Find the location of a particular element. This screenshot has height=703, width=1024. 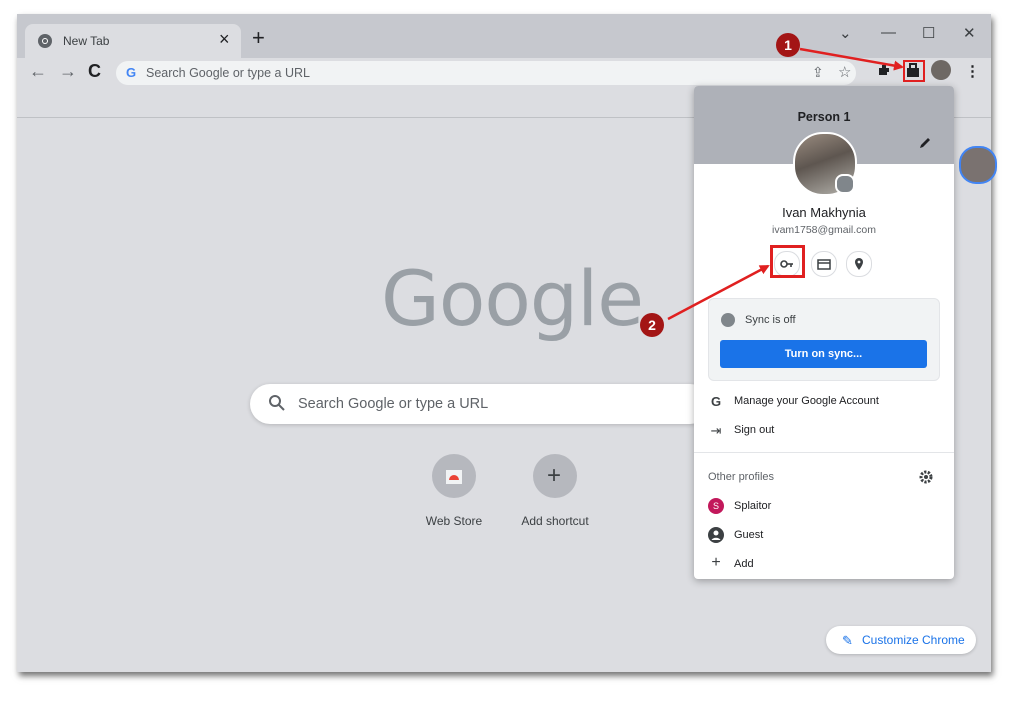

payment-methods-button is located at coordinates (824, 264).